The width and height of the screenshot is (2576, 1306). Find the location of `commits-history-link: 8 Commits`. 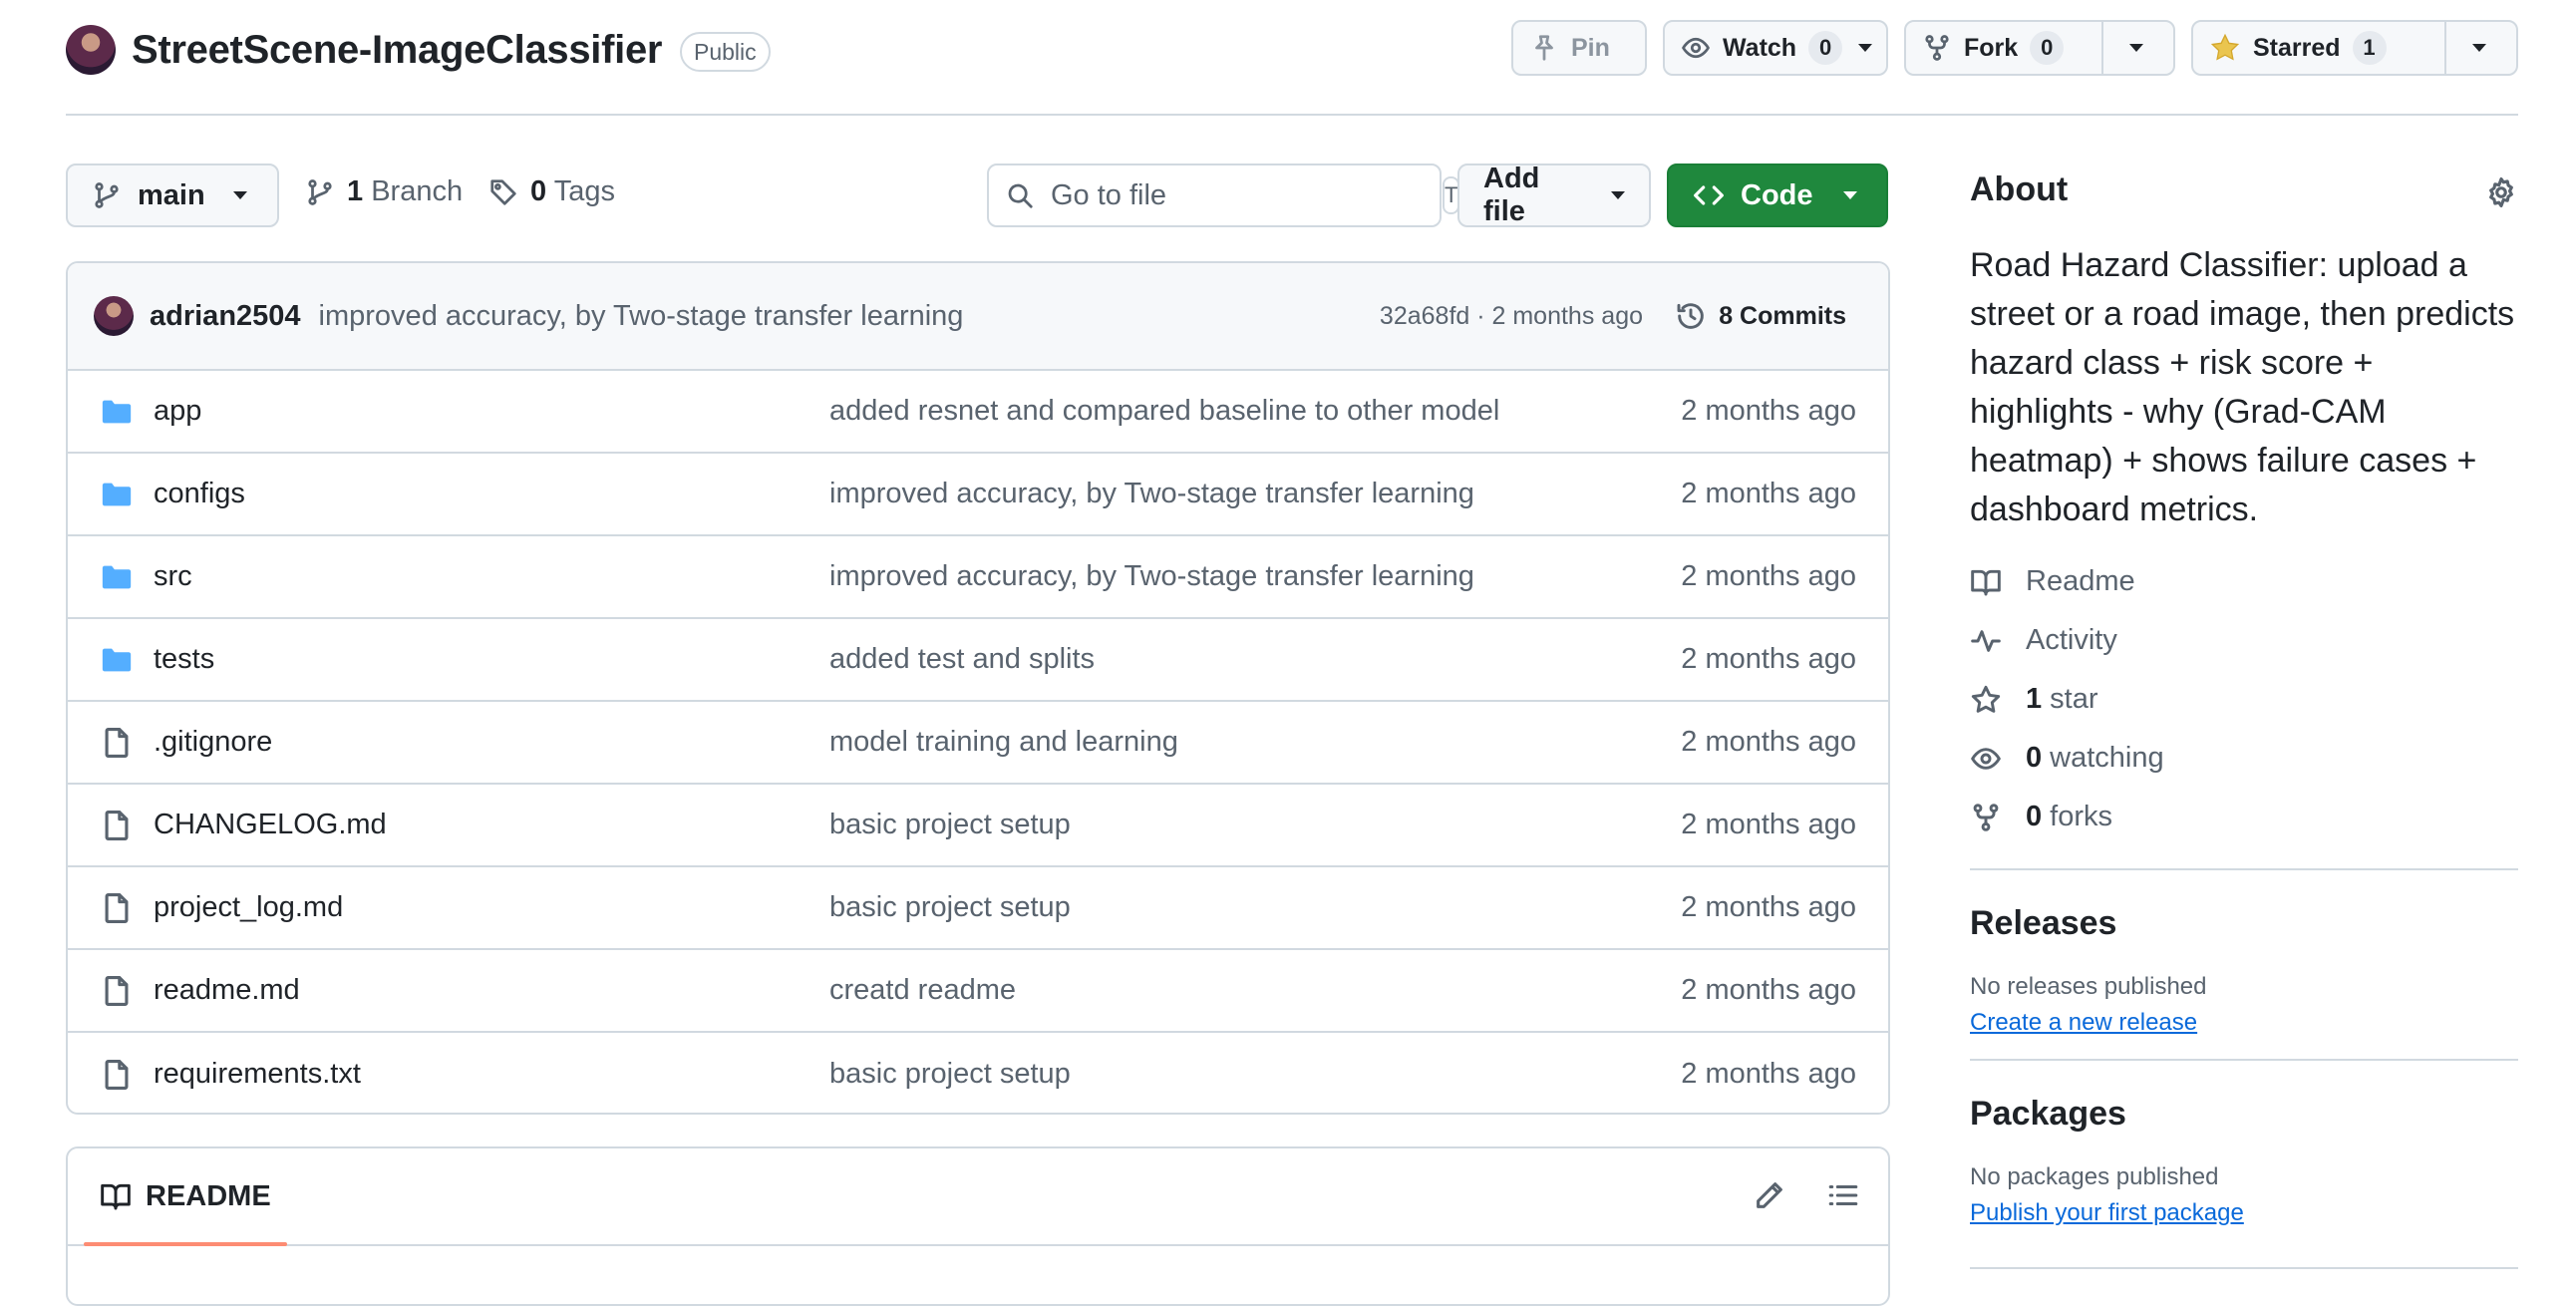

commits-history-link: 8 Commits is located at coordinates (1760, 316).